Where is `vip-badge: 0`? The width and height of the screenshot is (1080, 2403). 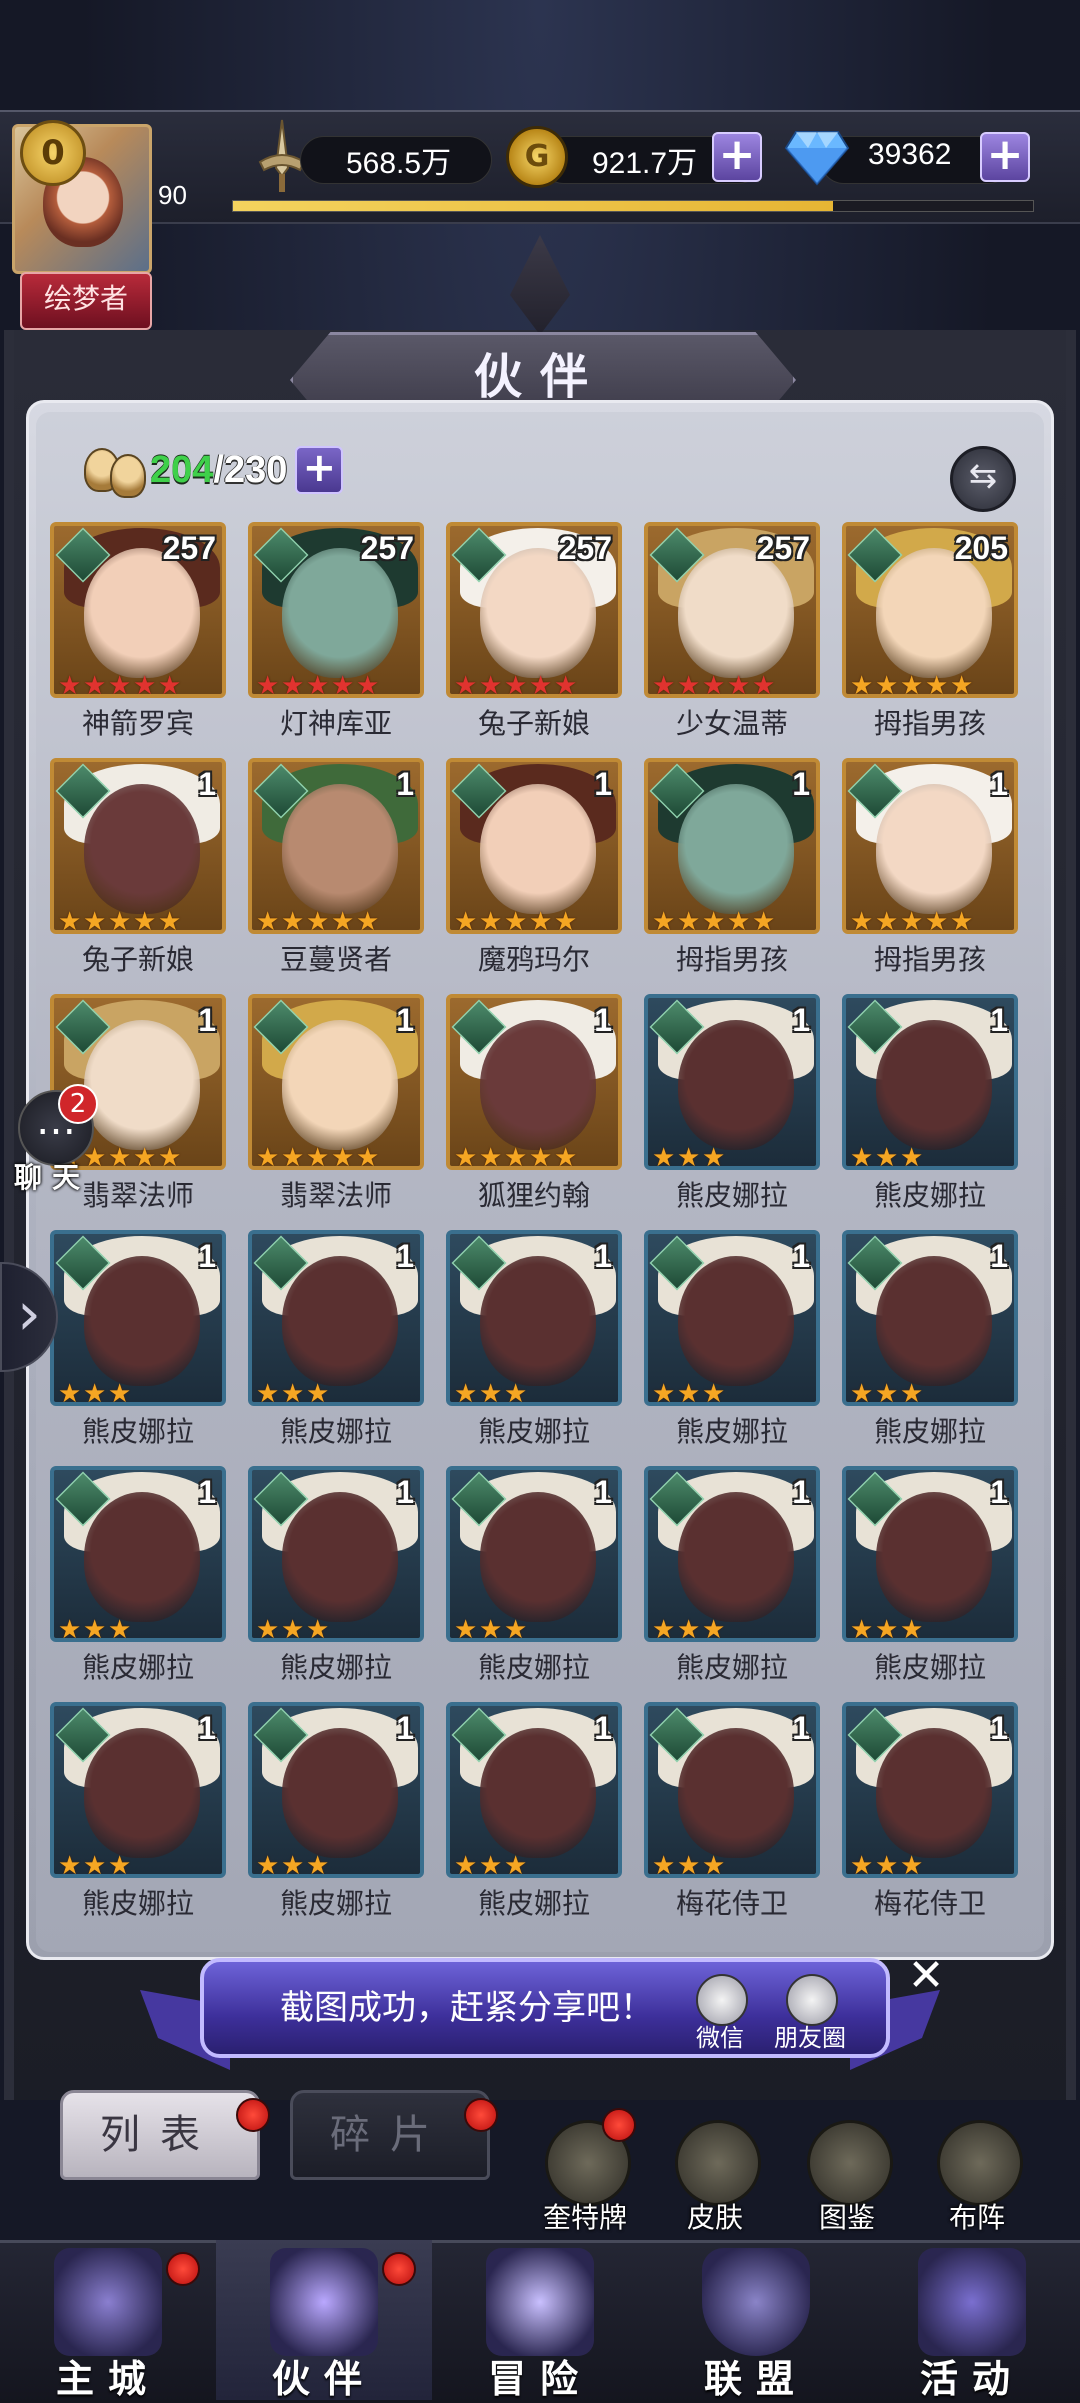
vip-badge: 0 is located at coordinates (53, 153).